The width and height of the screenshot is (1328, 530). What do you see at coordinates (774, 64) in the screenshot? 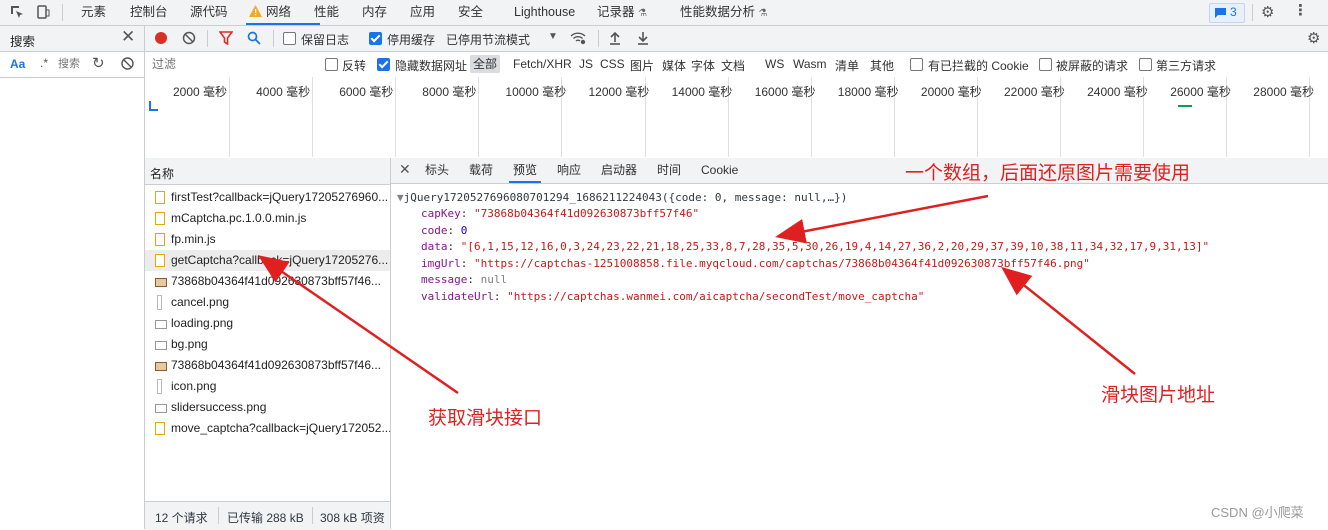
I see `type-filter-8: WS` at bounding box center [774, 64].